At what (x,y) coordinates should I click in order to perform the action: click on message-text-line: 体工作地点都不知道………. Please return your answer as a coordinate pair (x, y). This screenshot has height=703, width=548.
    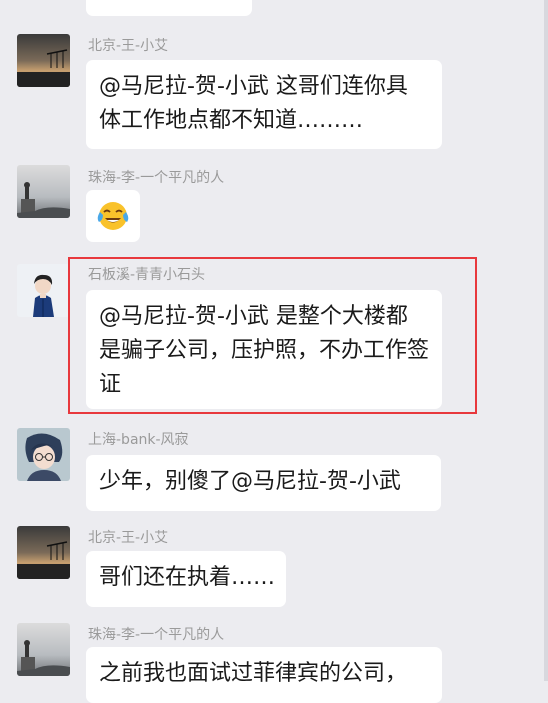
    Looking at the image, I should click on (231, 120).